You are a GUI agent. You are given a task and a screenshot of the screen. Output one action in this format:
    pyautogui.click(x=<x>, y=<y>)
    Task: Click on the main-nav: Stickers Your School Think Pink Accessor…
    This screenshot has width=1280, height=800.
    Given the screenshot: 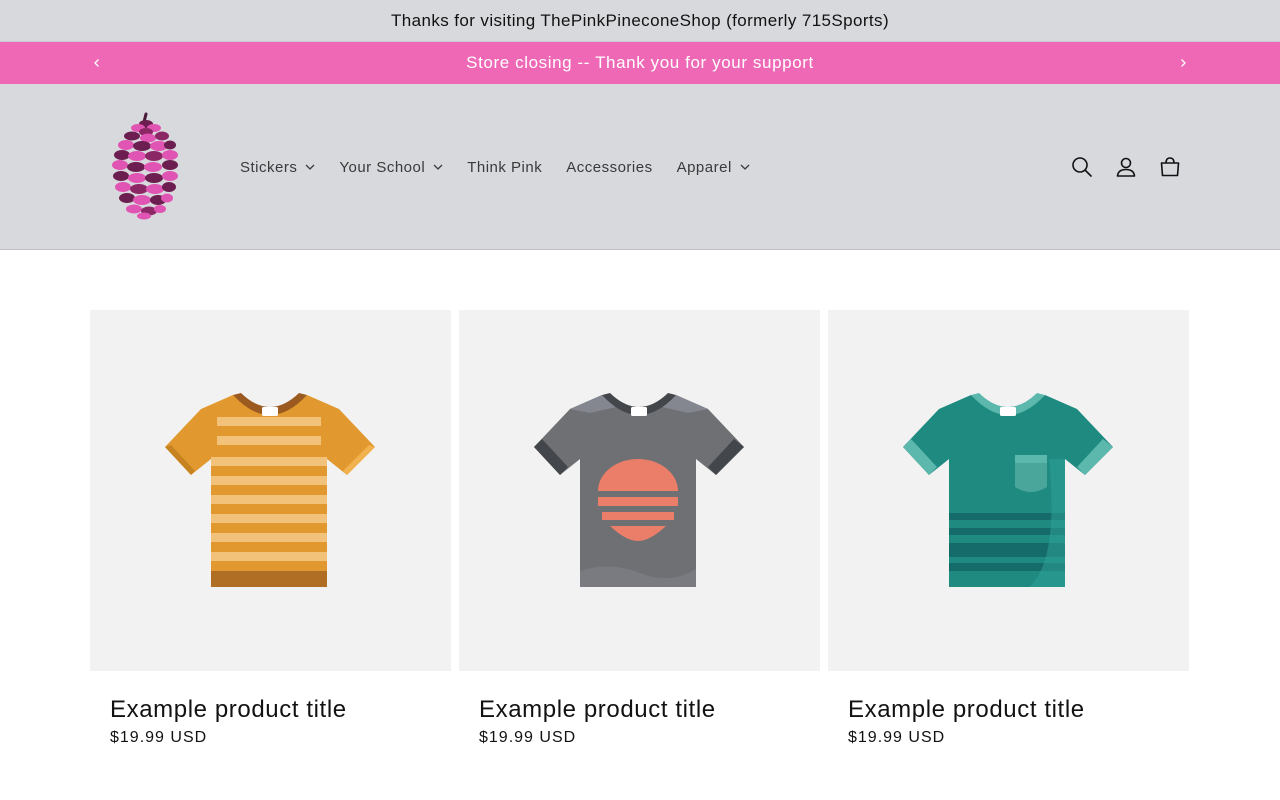 What is the action you would take?
    pyautogui.click(x=495, y=167)
    